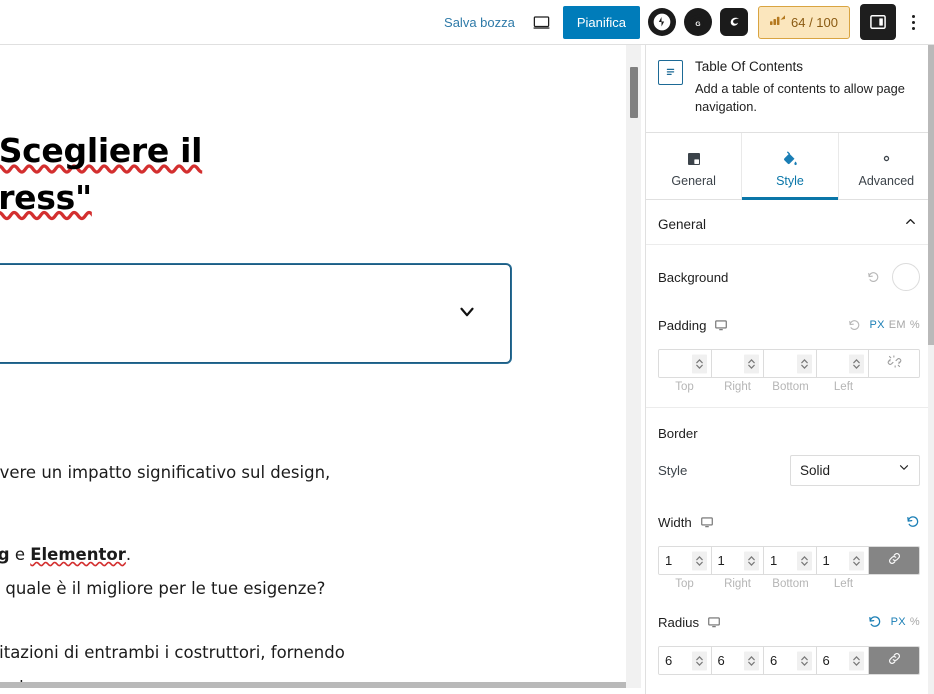 The width and height of the screenshot is (934, 694). I want to click on background-color-swatch, so click(906, 277).